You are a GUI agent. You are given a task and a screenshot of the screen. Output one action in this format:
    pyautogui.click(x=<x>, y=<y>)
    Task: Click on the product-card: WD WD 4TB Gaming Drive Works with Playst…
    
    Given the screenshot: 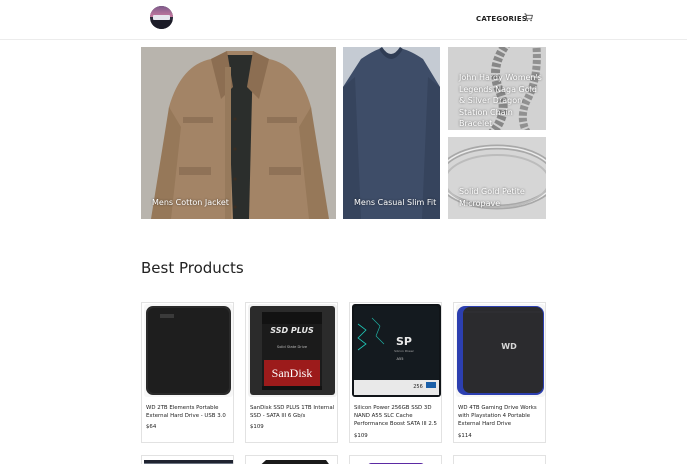 What is the action you would take?
    pyautogui.click(x=499, y=372)
    